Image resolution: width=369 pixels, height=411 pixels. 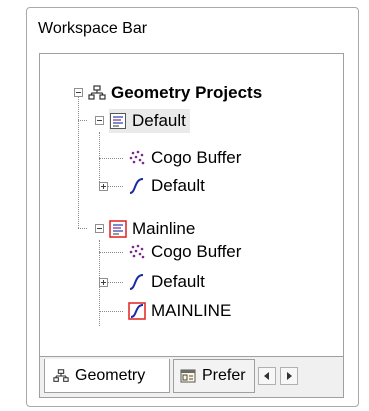 I want to click on tab-geometry: Geometry, so click(x=107, y=376).